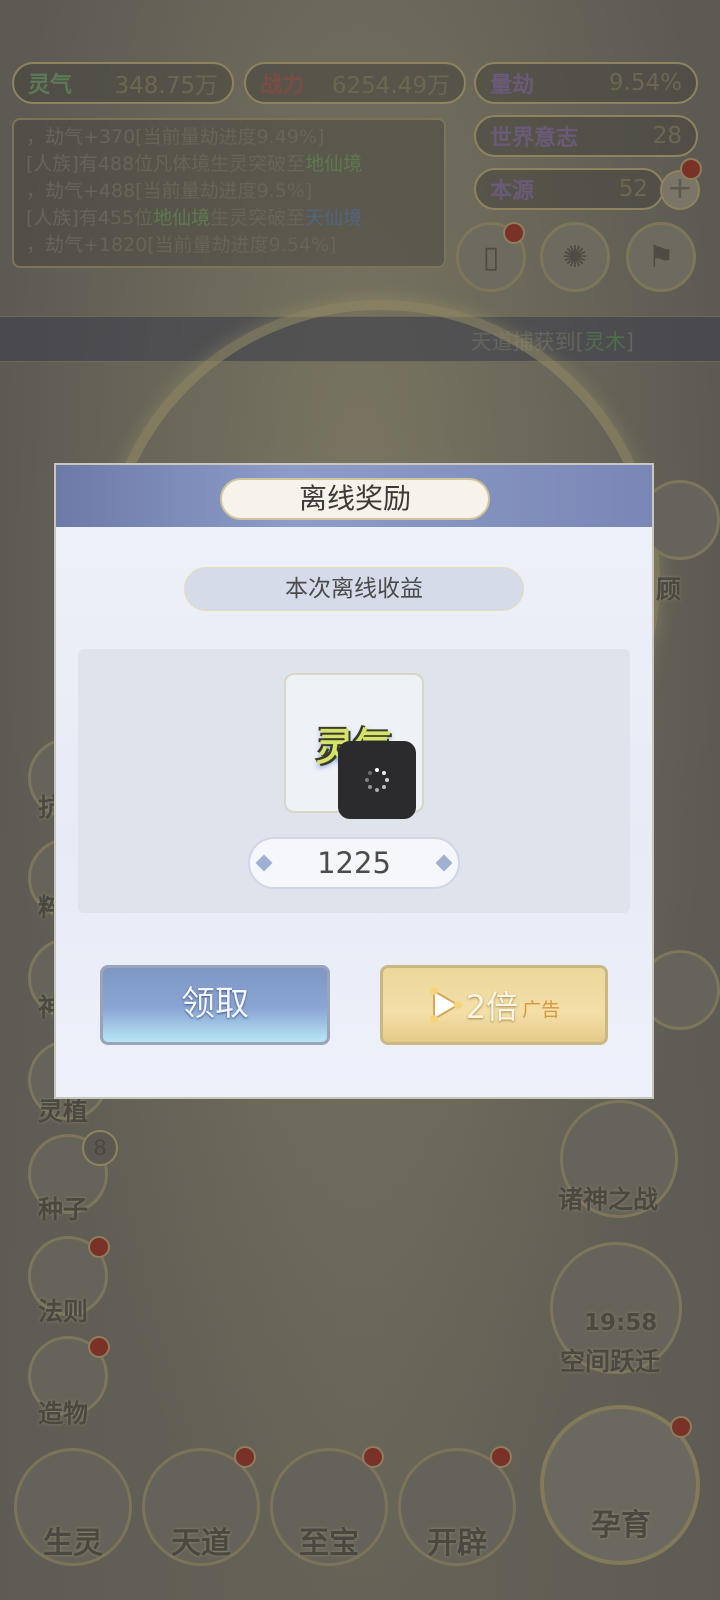  Describe the element at coordinates (661, 257) in the screenshot. I see `flag-icon: ⚑` at that location.